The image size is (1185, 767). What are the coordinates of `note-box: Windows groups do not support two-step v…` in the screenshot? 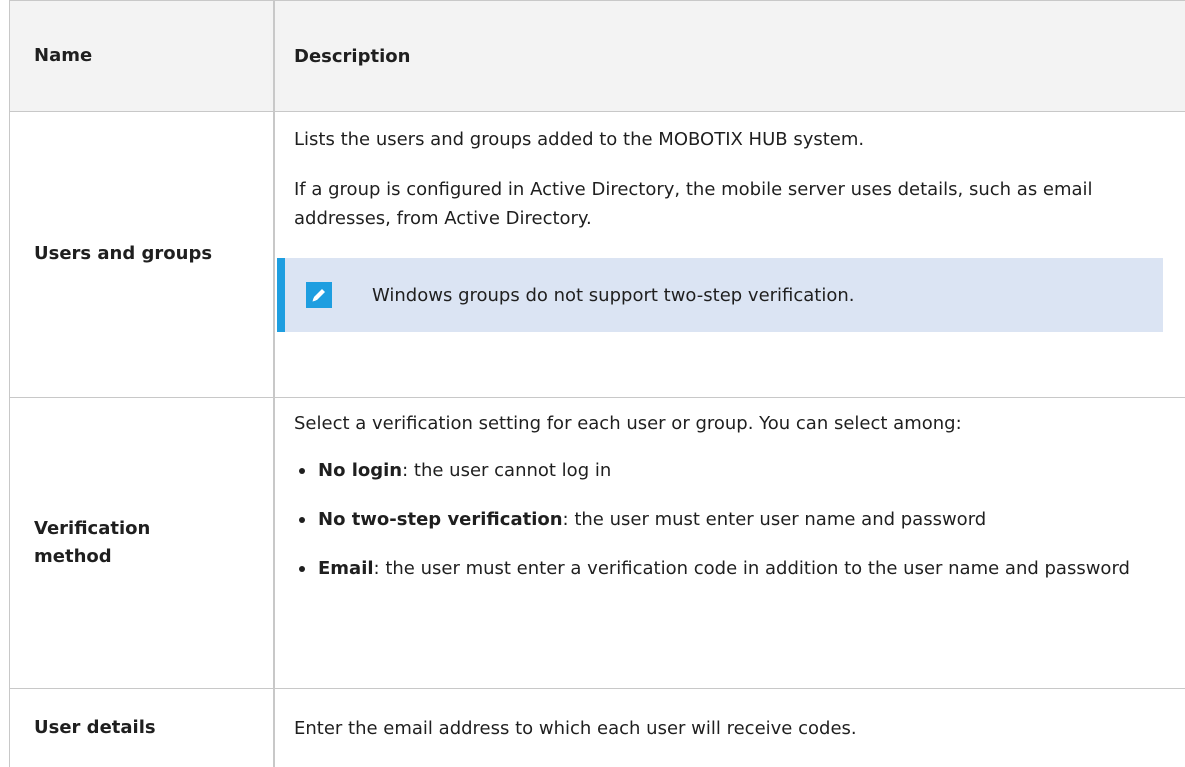 It's located at (720, 295).